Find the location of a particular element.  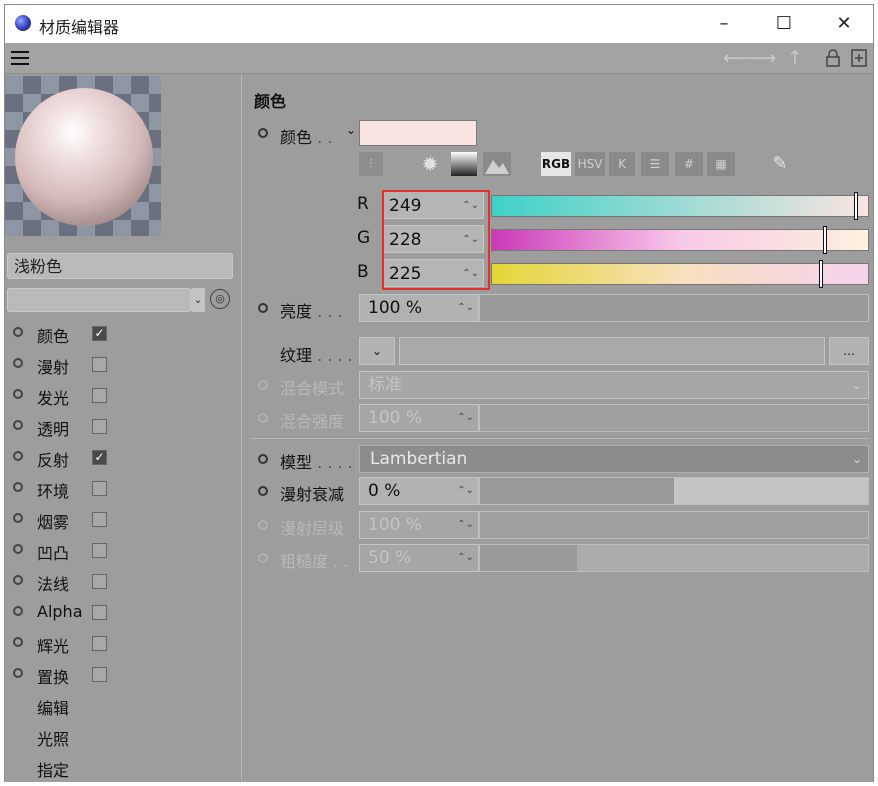

swatch-grid-icon: ▦ is located at coordinates (721, 164).